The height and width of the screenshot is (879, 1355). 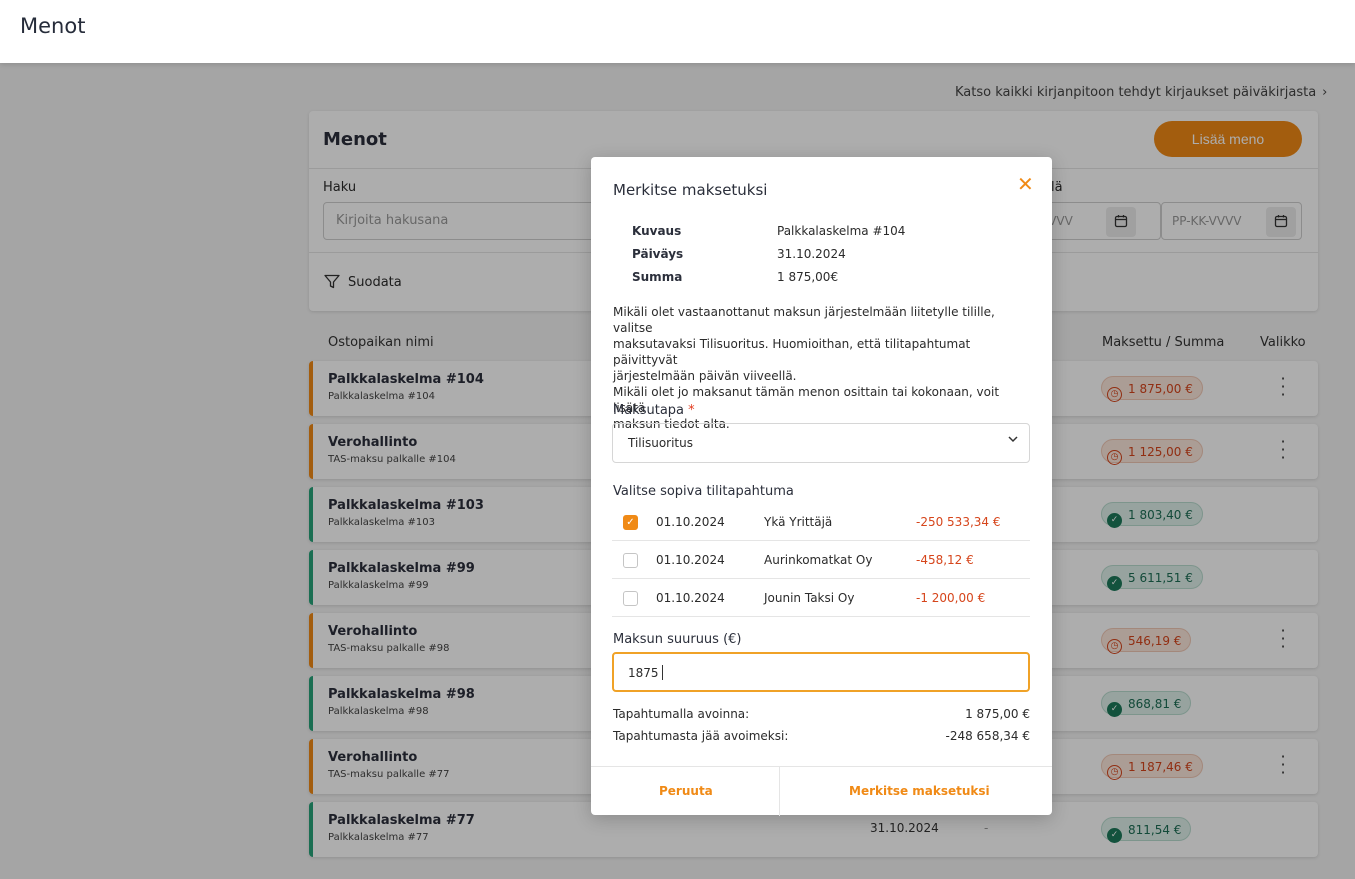 I want to click on transaction-name: Ykä Yrittäjä, so click(x=798, y=522).